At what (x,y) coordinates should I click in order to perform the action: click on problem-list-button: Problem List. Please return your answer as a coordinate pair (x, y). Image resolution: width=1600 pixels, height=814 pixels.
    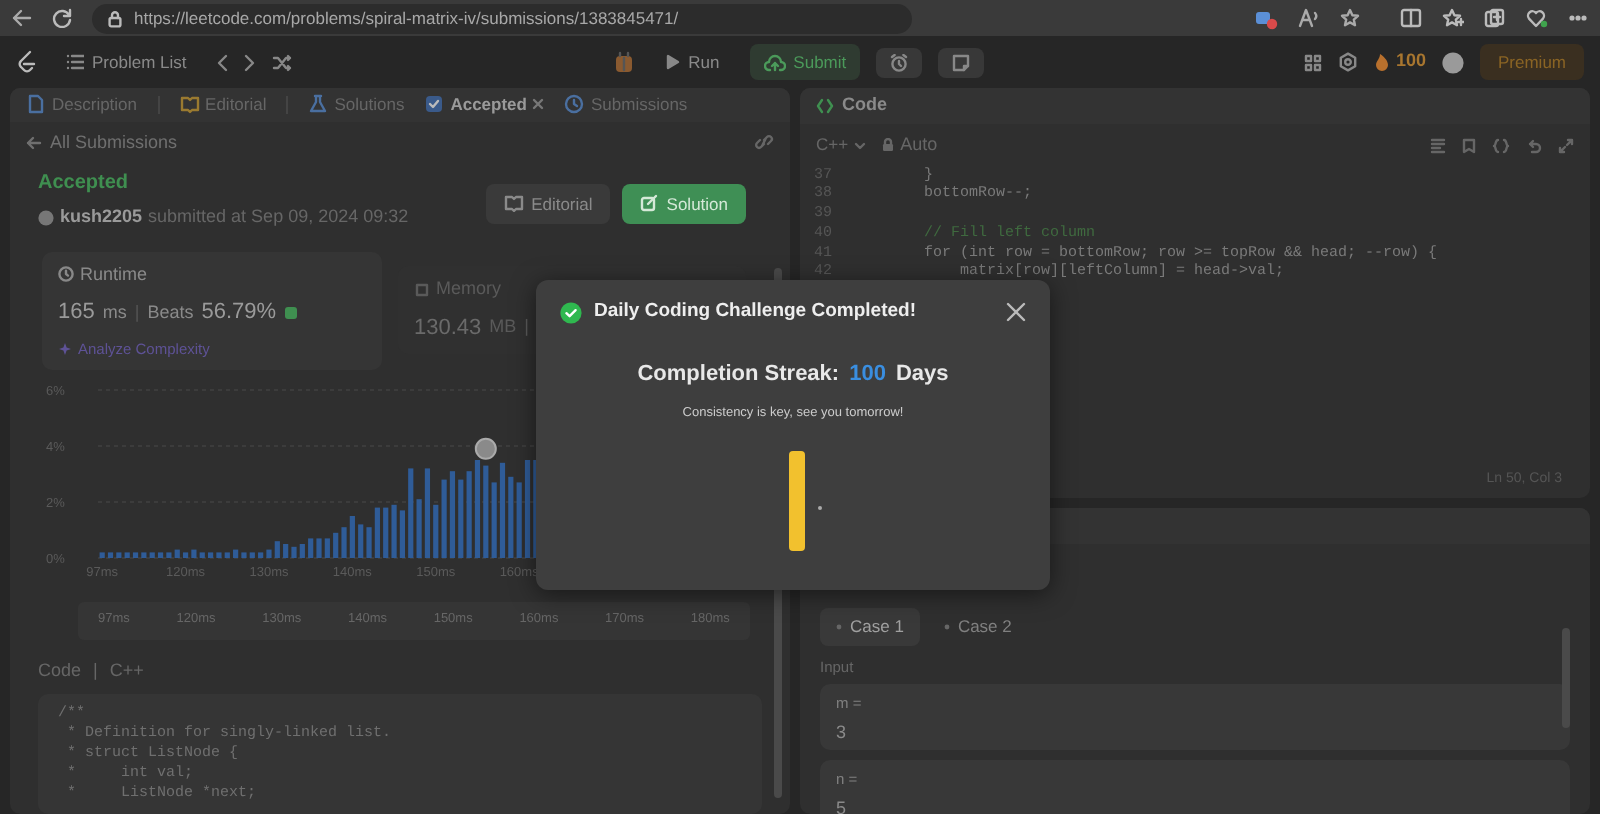
    Looking at the image, I should click on (126, 62).